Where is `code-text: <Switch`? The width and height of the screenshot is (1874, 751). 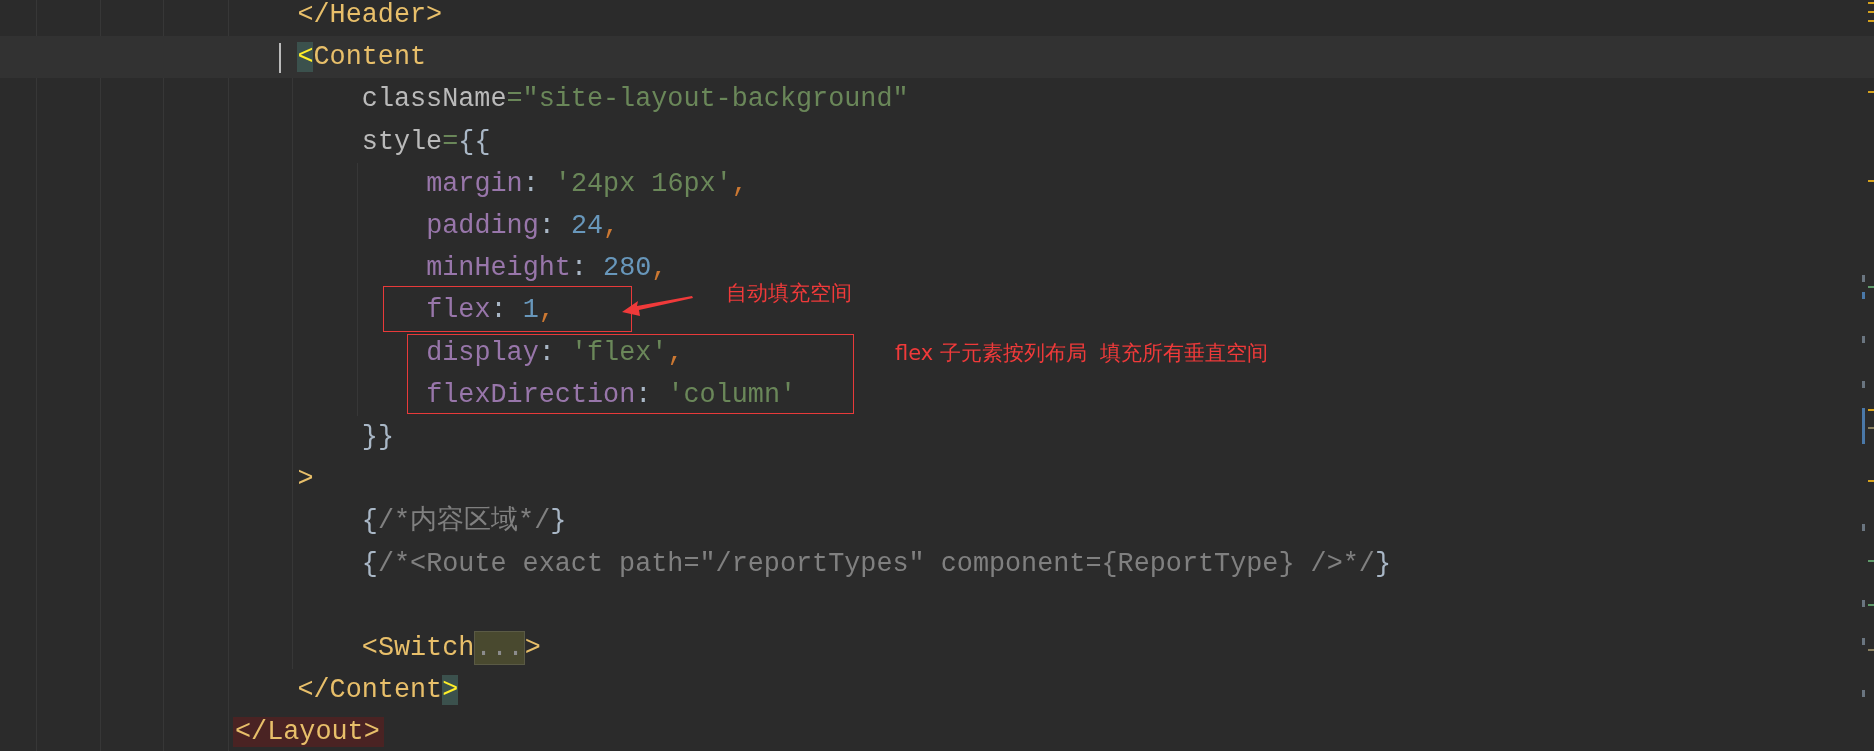
code-text: <Switch is located at coordinates (418, 648).